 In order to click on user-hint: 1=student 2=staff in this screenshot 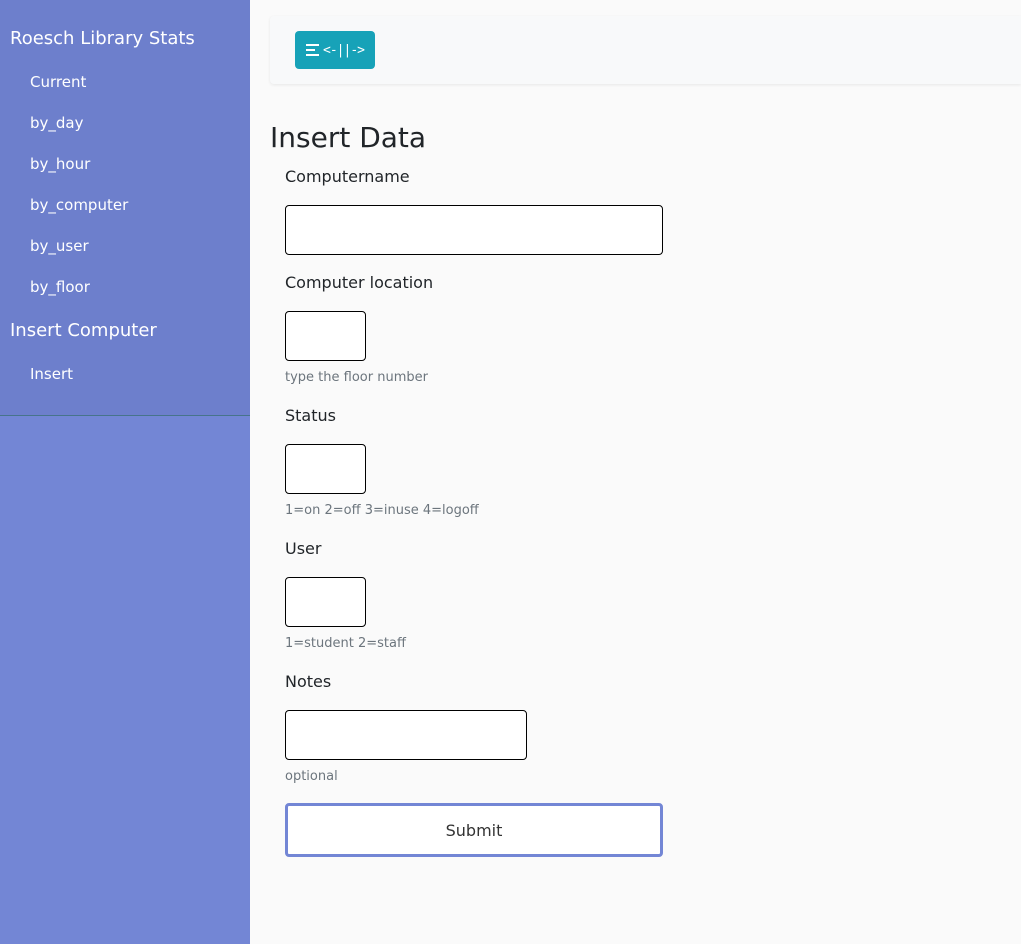, I will do `click(345, 643)`.